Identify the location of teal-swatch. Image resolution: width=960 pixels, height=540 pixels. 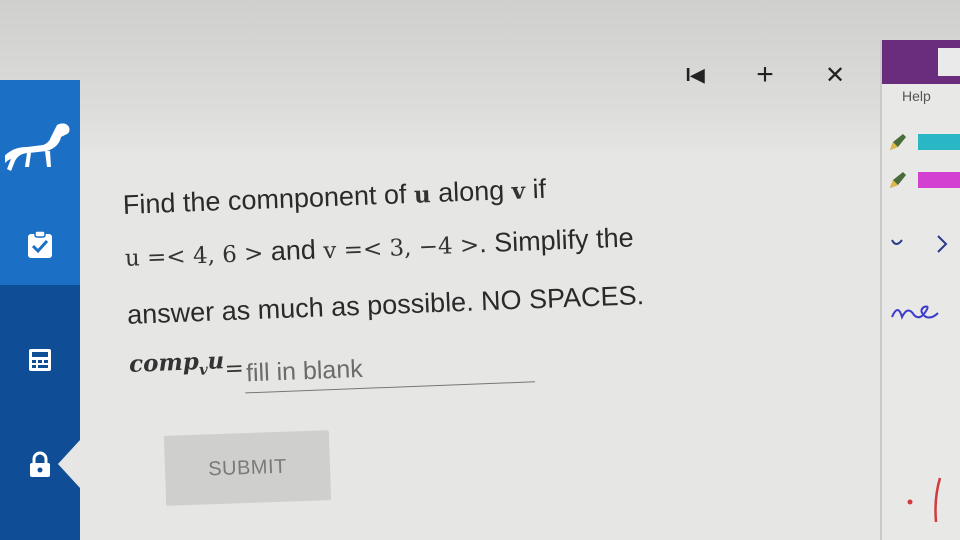
(939, 142).